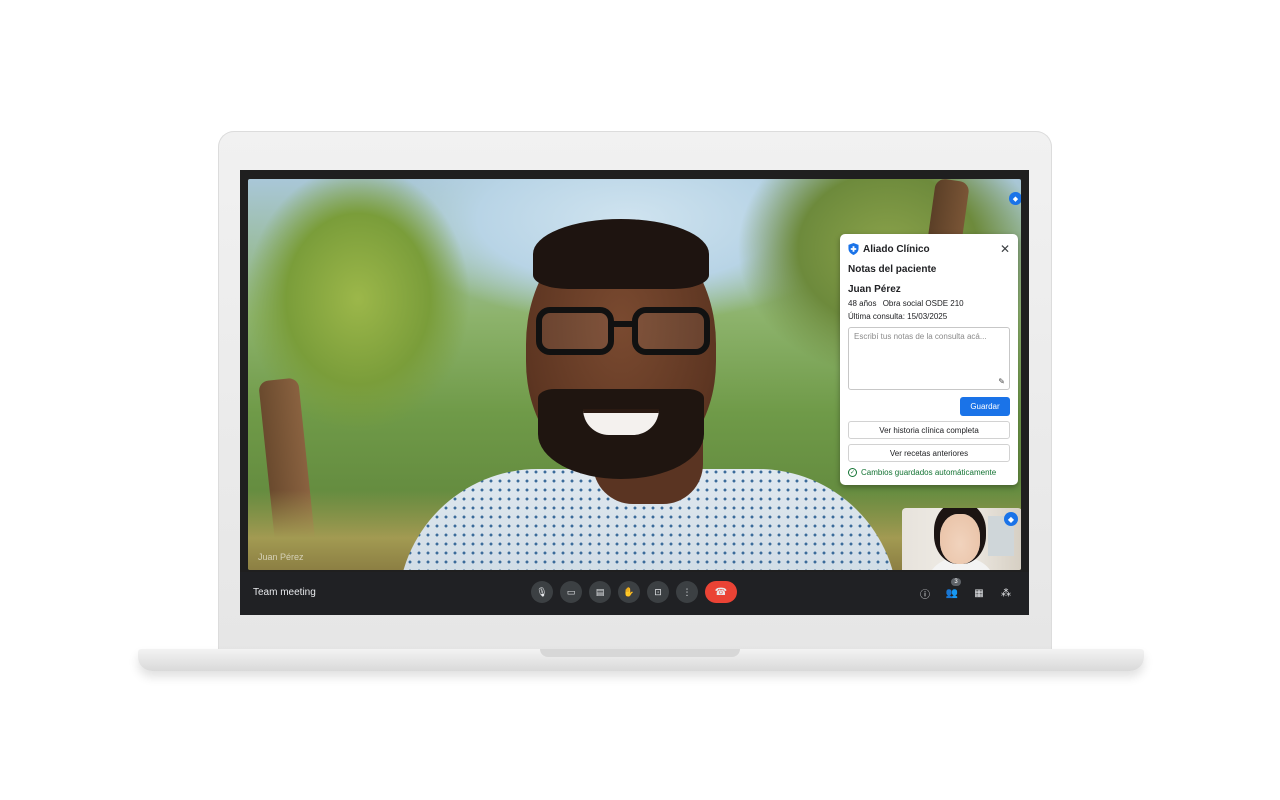 The height and width of the screenshot is (800, 1280). I want to click on laptop-notch, so click(640, 653).